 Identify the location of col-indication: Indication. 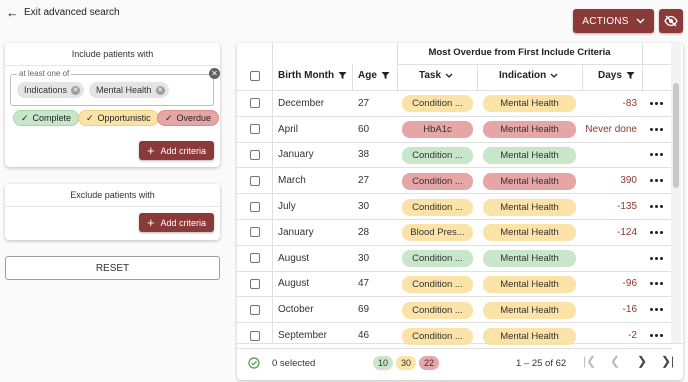
(528, 75).